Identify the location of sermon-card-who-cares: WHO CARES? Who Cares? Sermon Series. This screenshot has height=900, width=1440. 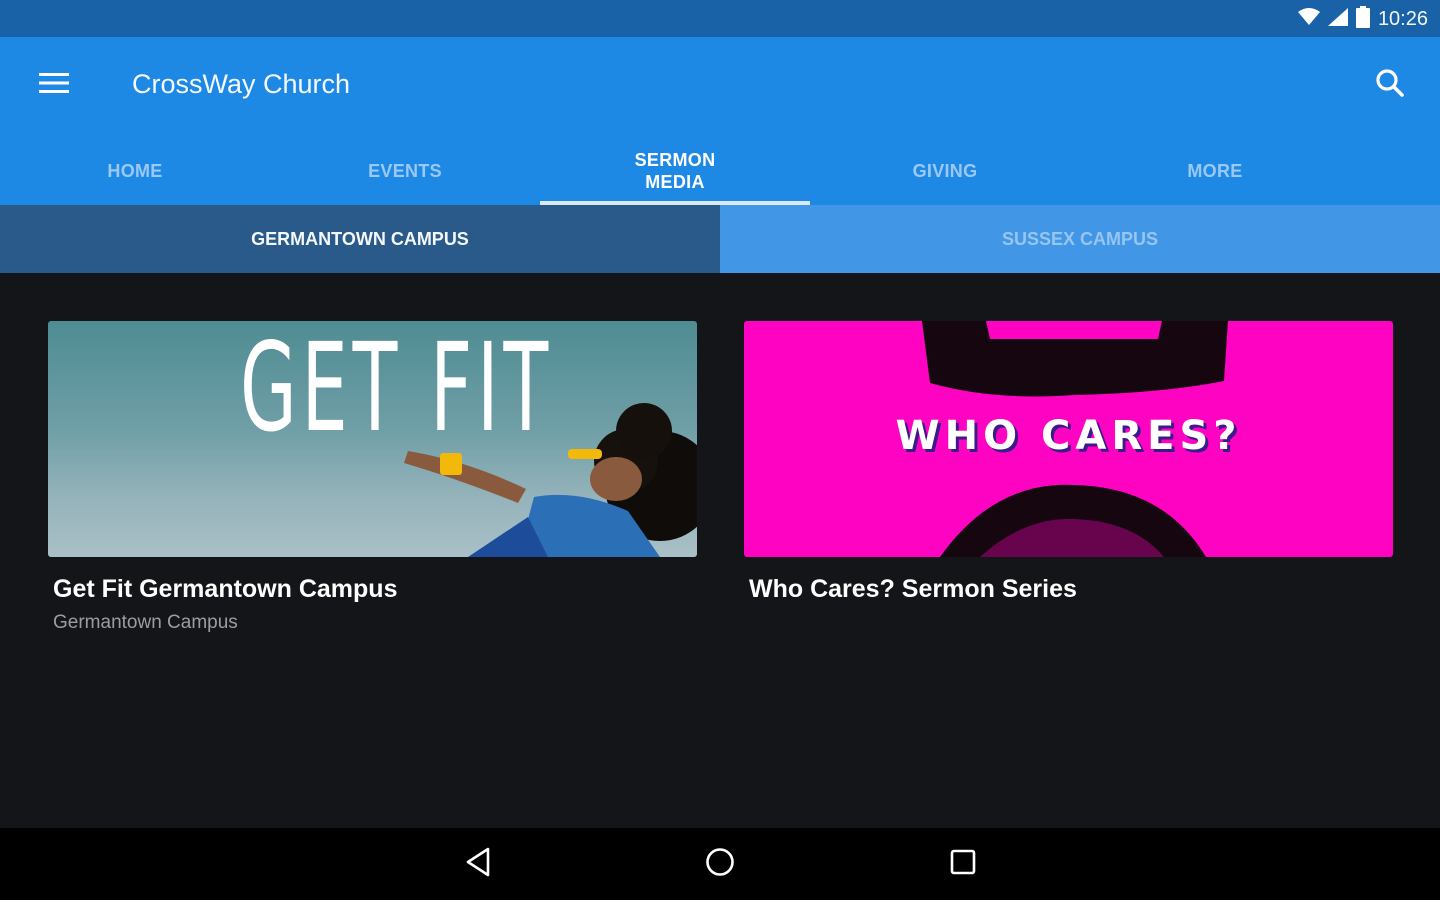
(1068, 462).